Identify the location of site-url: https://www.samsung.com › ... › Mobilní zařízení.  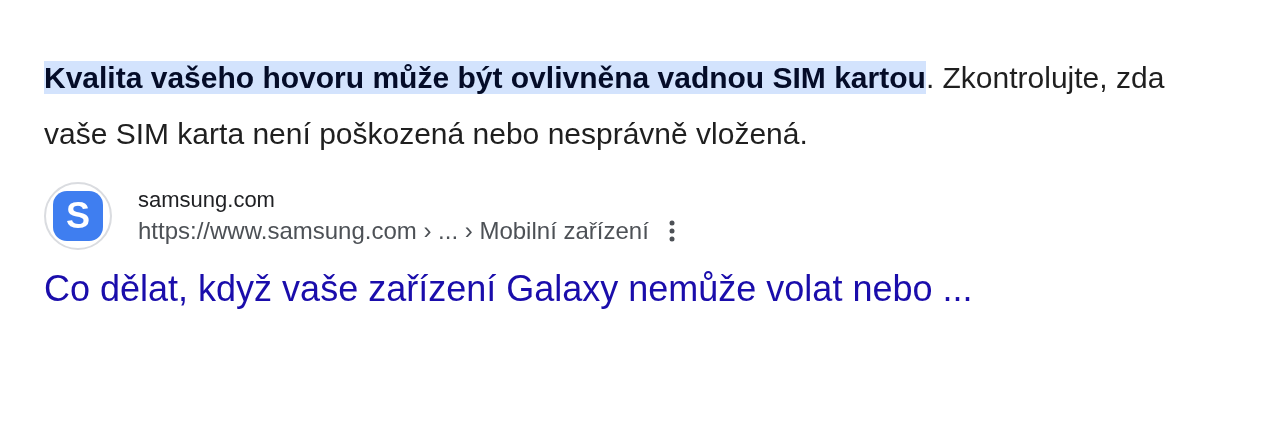
(393, 231).